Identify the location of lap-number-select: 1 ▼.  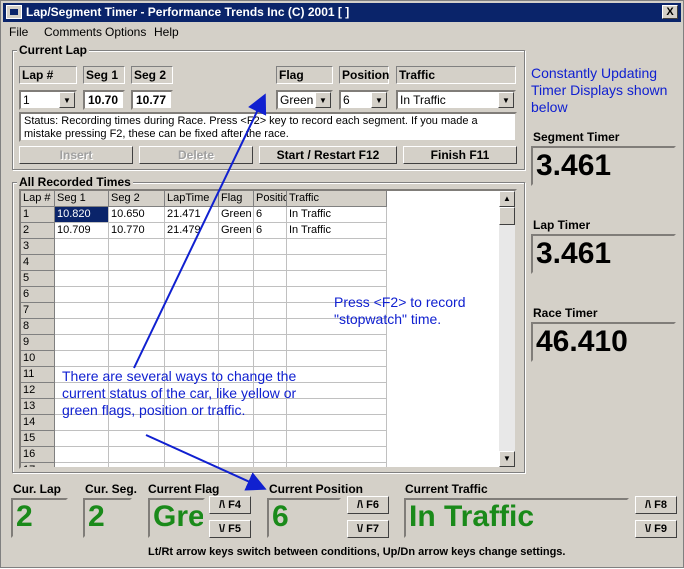
(48, 100).